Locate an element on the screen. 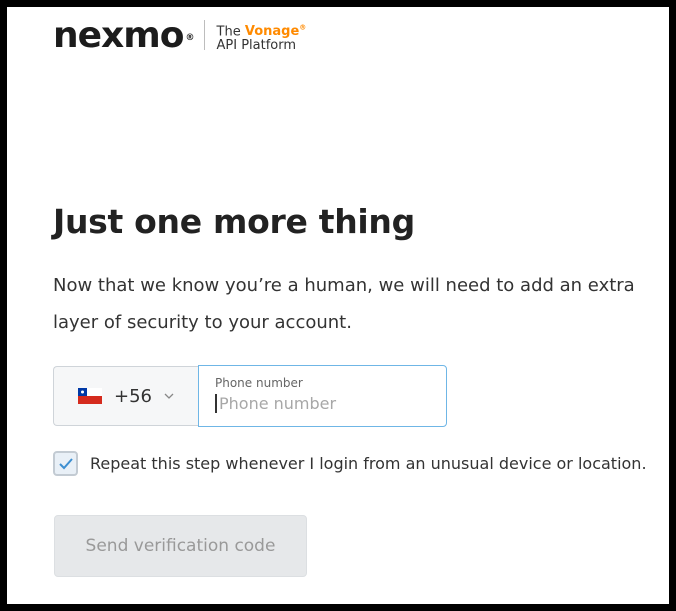 The width and height of the screenshot is (676, 611). checkmark-icon is located at coordinates (65, 463).